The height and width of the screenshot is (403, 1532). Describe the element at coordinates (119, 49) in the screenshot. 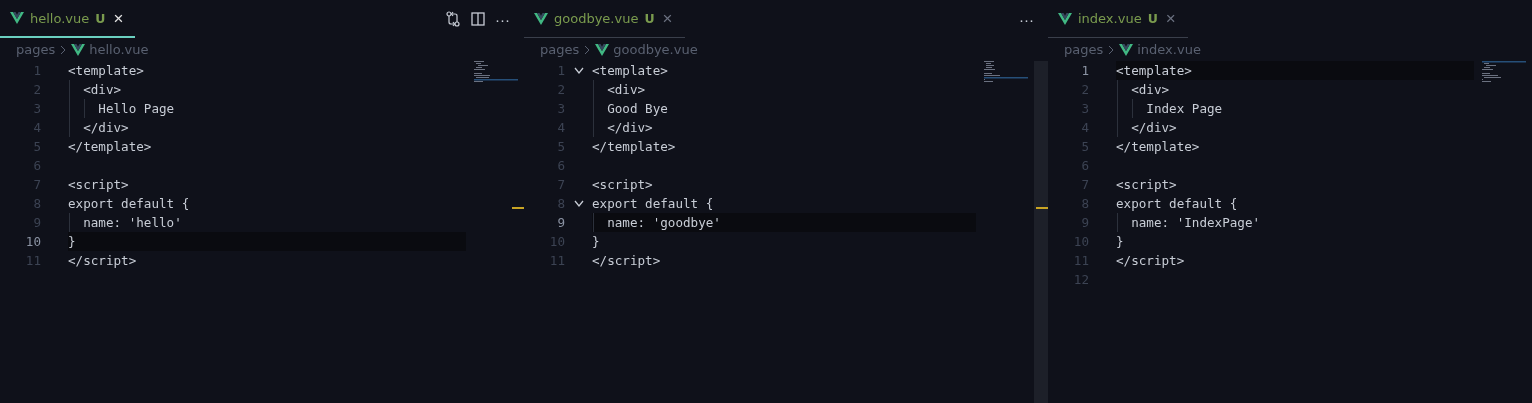

I see `breadcrumb-item: hello.vue` at that location.